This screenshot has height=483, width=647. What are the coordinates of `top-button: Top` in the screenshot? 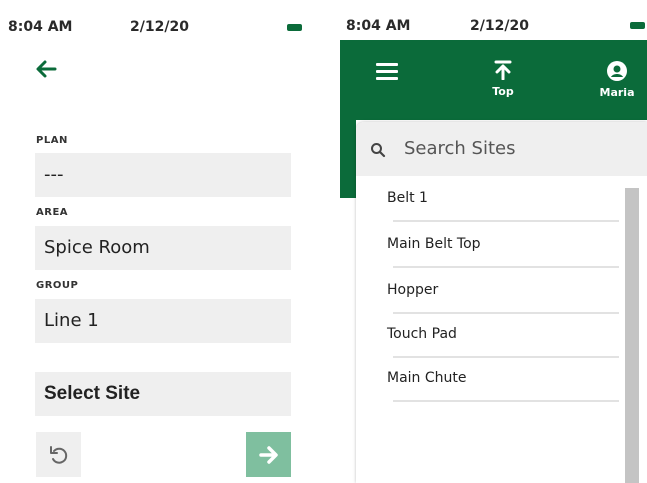 It's located at (503, 79).